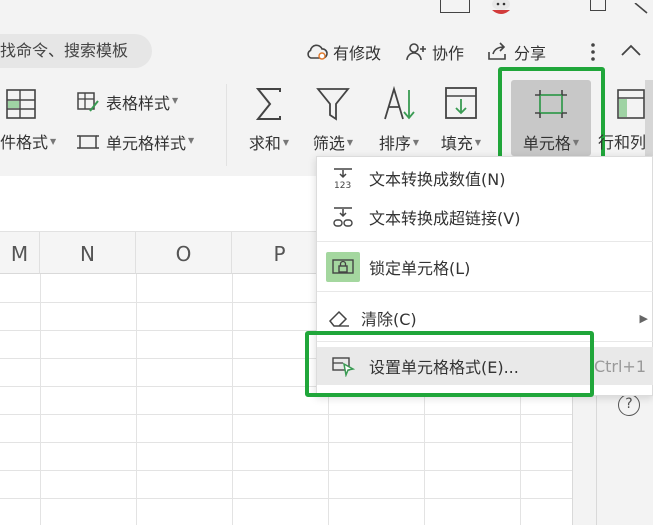  What do you see at coordinates (343, 178) in the screenshot?
I see `text-to-number-icon: 123` at bounding box center [343, 178].